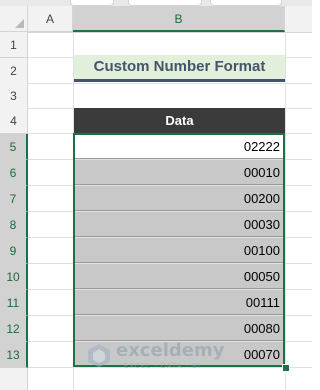  Describe the element at coordinates (14, 173) in the screenshot. I see `row-header-6: 6` at that location.